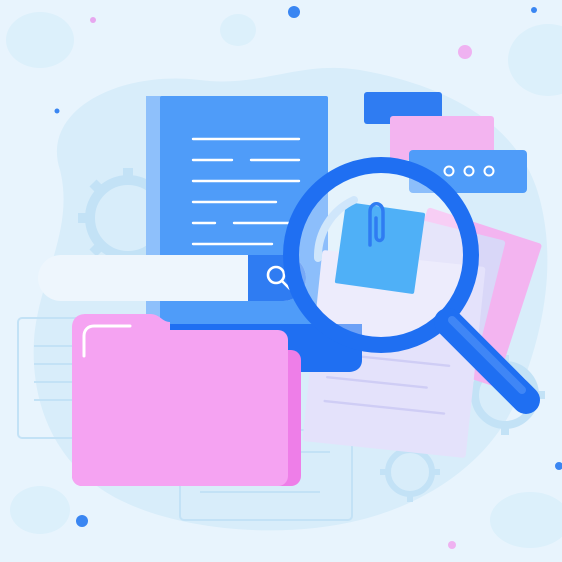 This screenshot has width=562, height=562. Describe the element at coordinates (172, 278) in the screenshot. I see `search-bar` at that location.